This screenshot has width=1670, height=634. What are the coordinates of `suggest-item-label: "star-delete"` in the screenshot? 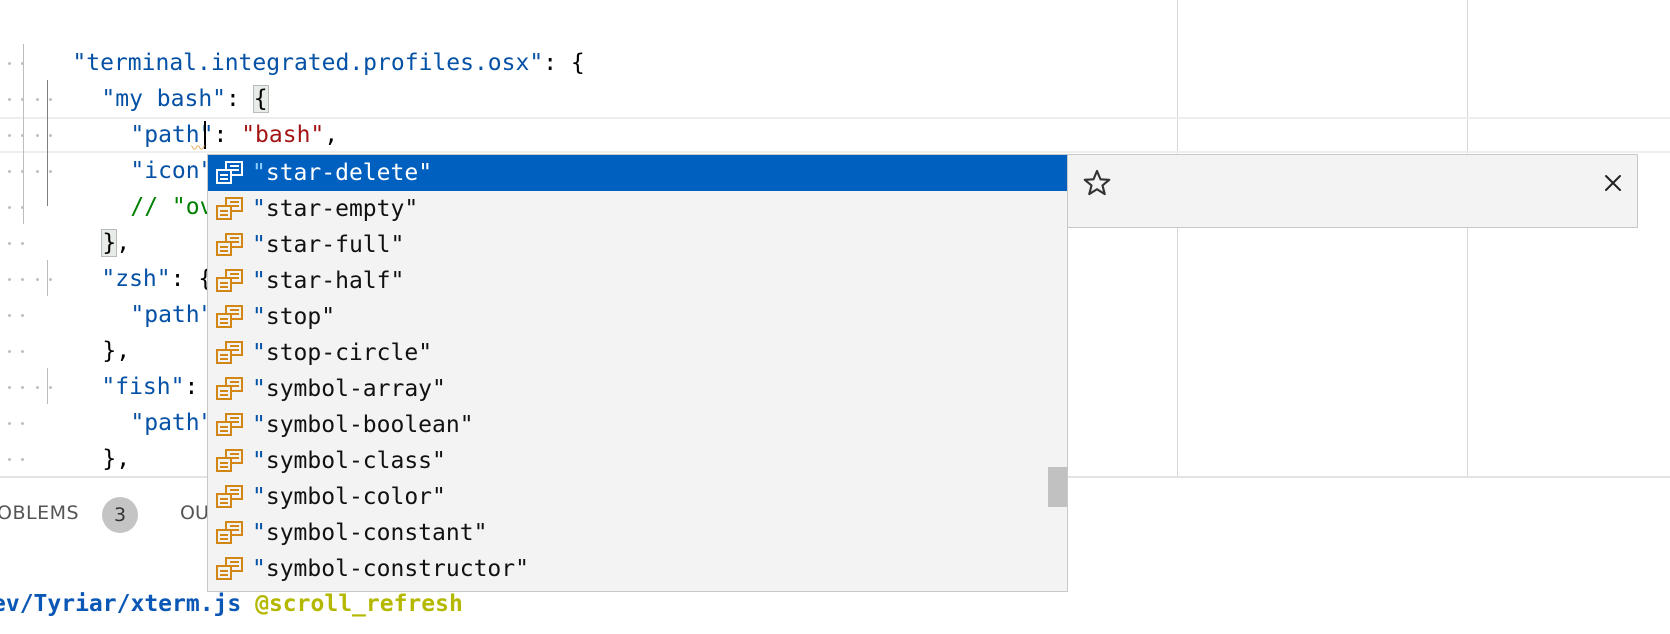 It's located at (342, 173).